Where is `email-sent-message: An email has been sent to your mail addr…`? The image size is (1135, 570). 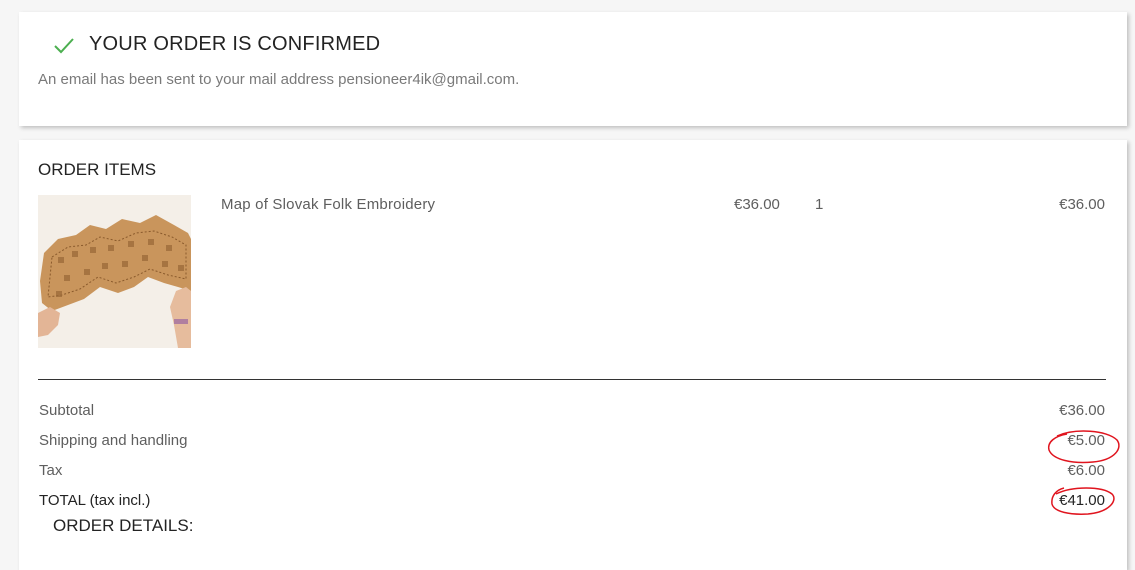 email-sent-message: An email has been sent to your mail addr… is located at coordinates (279, 79).